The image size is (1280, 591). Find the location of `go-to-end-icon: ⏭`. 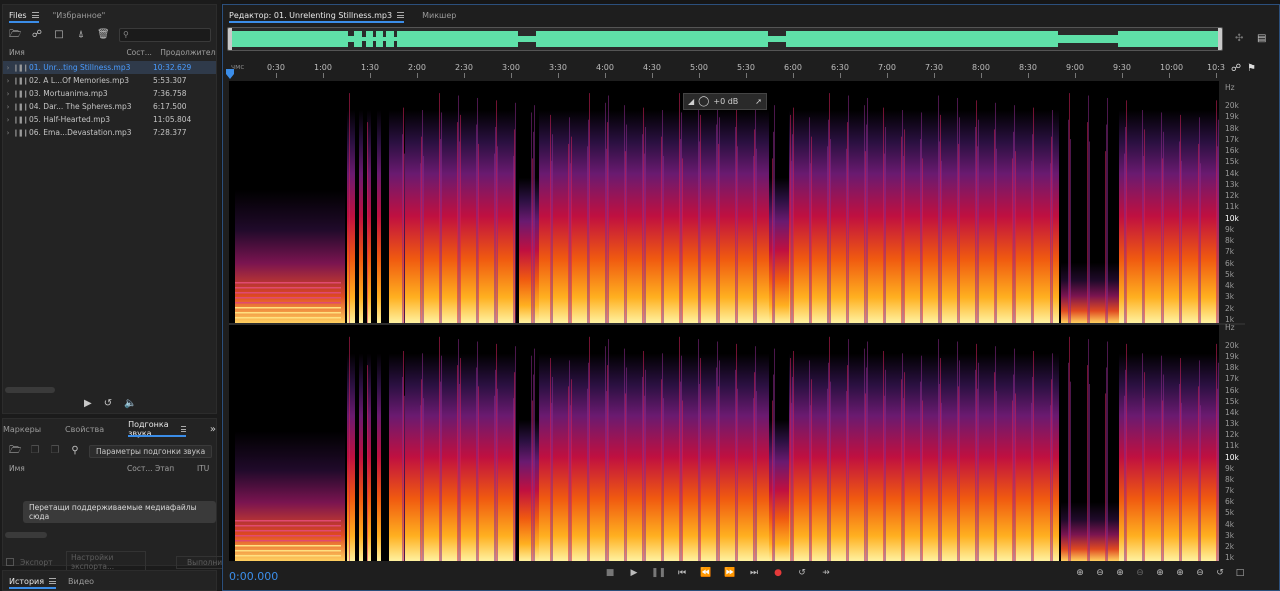

go-to-end-icon: ⏭ is located at coordinates (754, 573).